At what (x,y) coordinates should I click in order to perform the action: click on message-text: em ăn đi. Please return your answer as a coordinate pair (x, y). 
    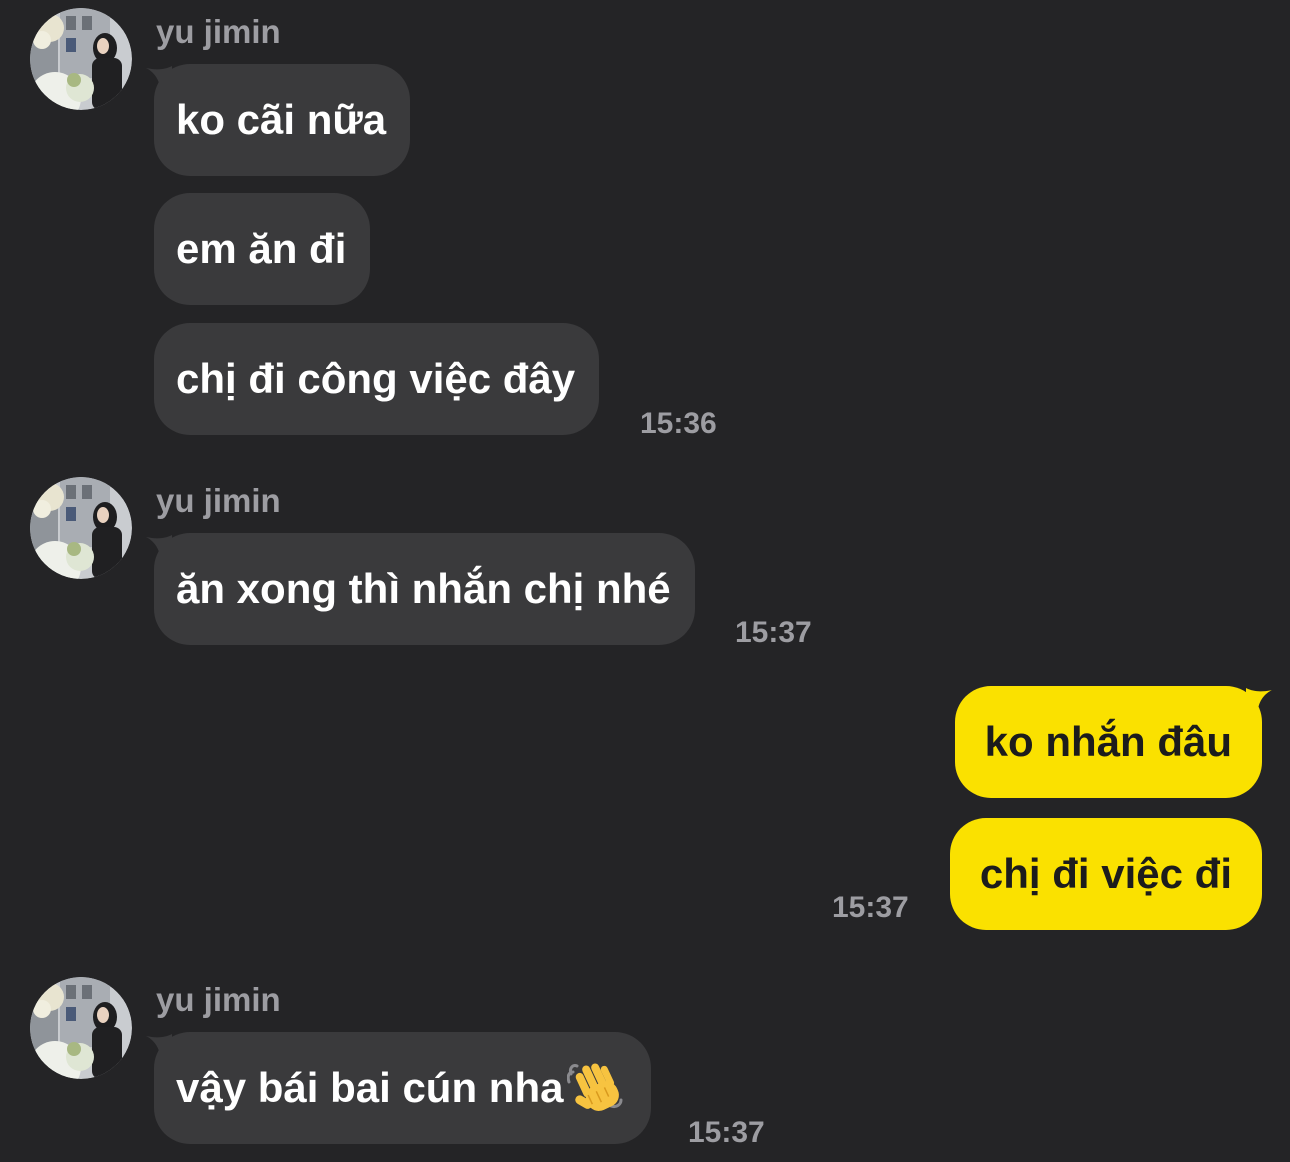
    Looking at the image, I should click on (261, 248).